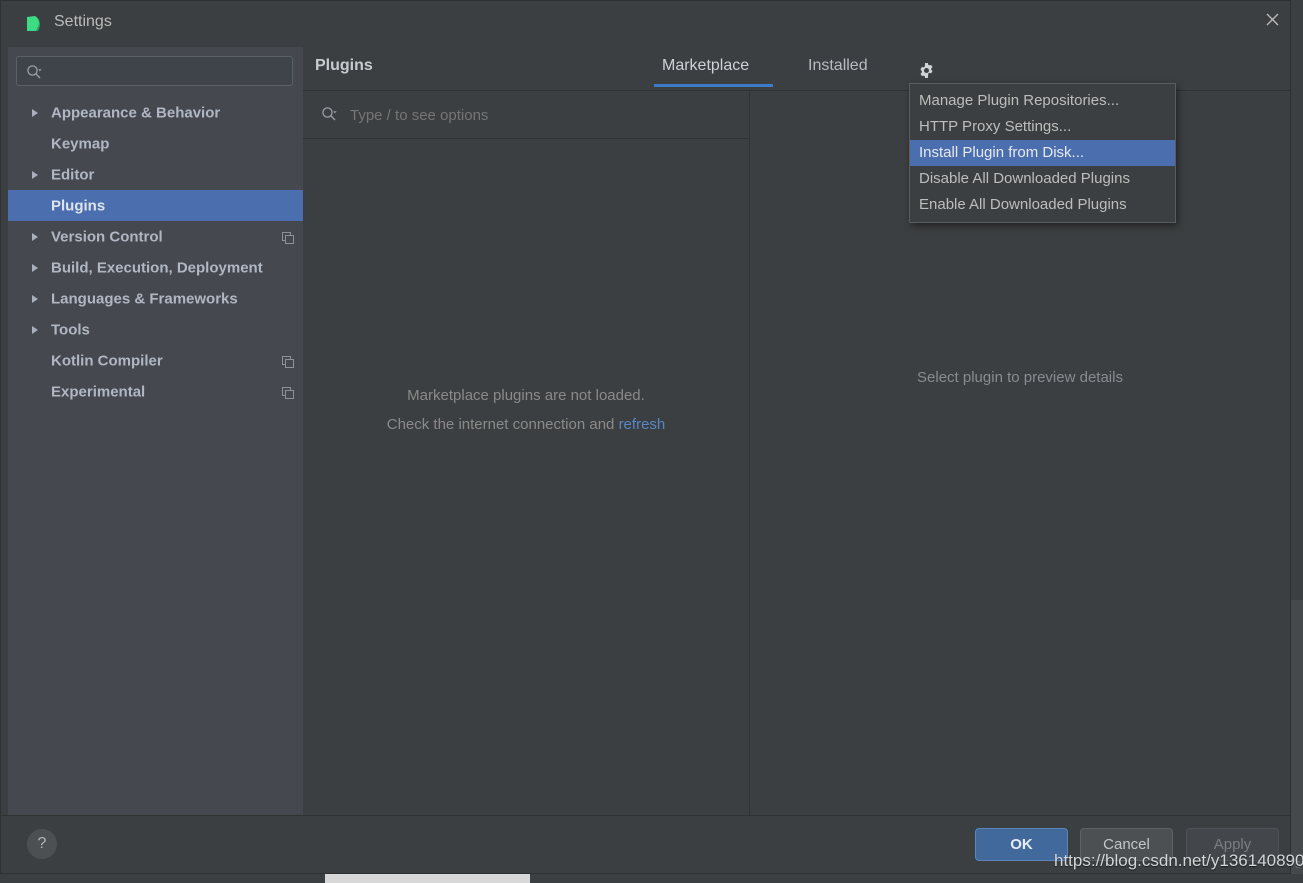  What do you see at coordinates (155, 174) in the screenshot?
I see `sidebar-item-editor: Editor` at bounding box center [155, 174].